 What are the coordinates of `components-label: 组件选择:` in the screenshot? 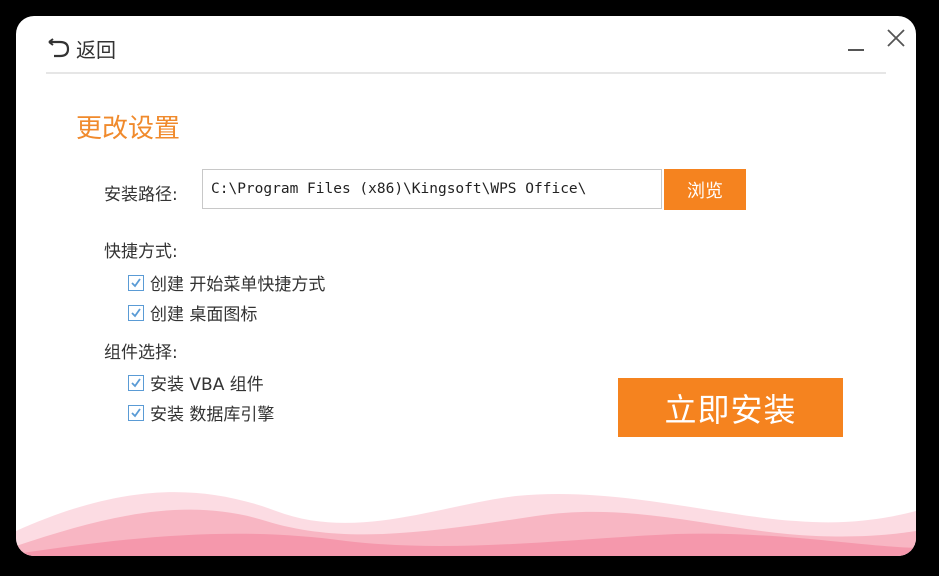 It's located at (141, 353).